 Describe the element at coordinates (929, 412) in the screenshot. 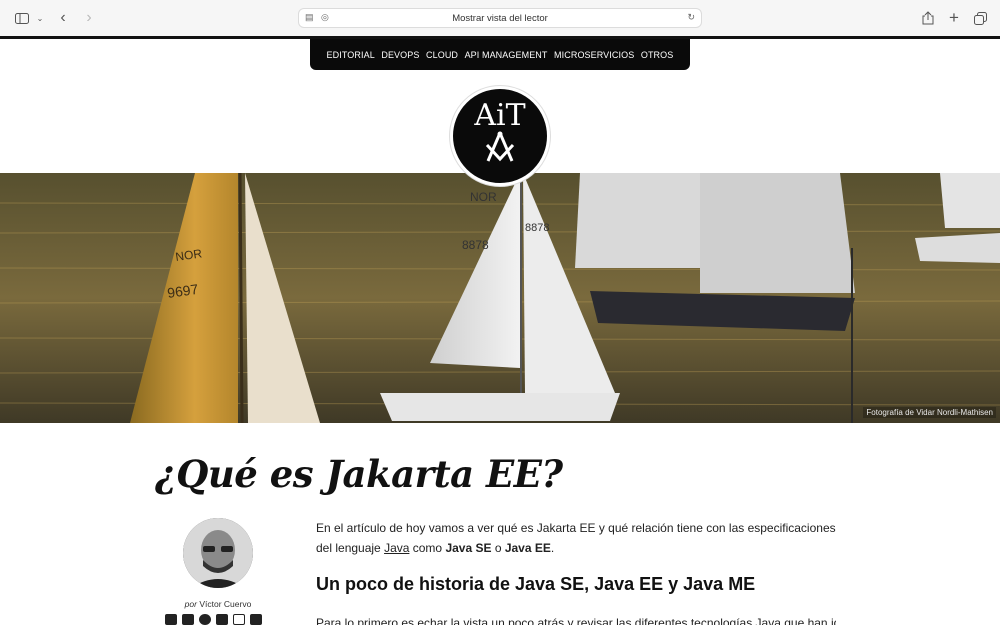

I see `photo-caption: Fotografía de Vidar Nordli-Mathisen` at that location.